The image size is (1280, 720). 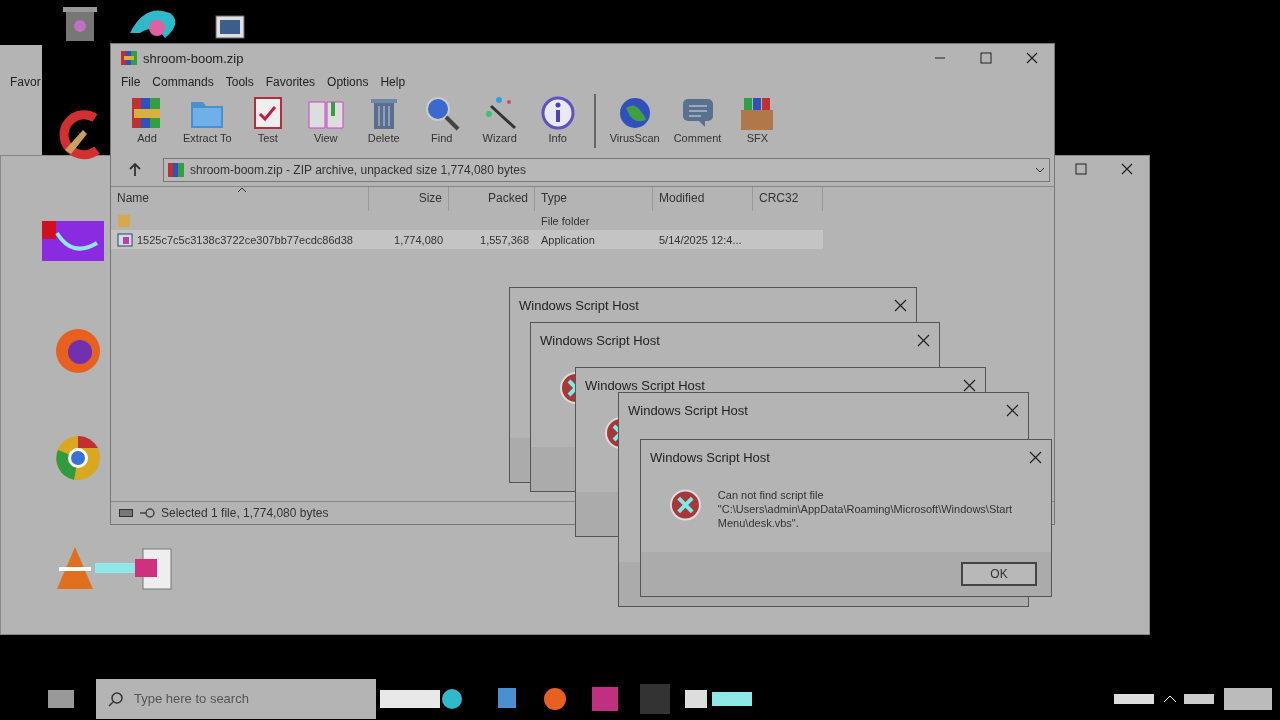 I want to click on path-field: shroom-boom.zip - ZIP archive, unpacked size 1,774,080 bytes, so click(x=606, y=170).